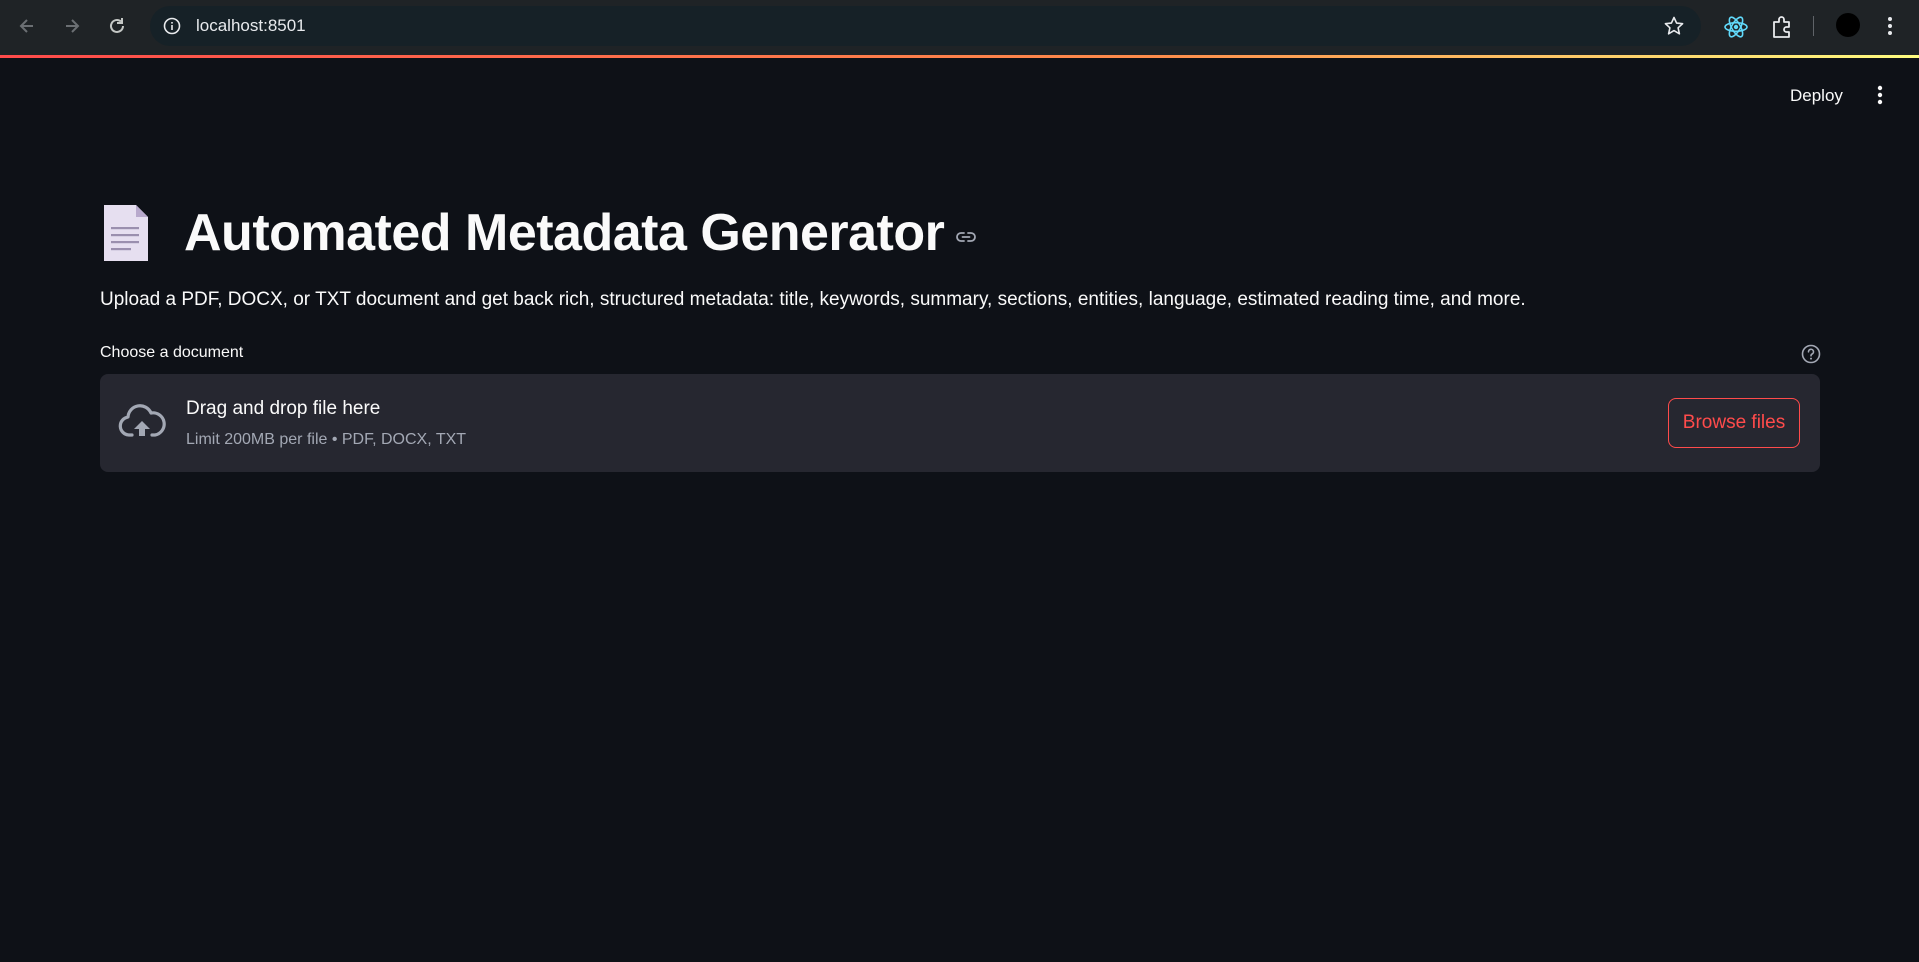 The image size is (1919, 962). I want to click on page-facing-up-icon, so click(125, 233).